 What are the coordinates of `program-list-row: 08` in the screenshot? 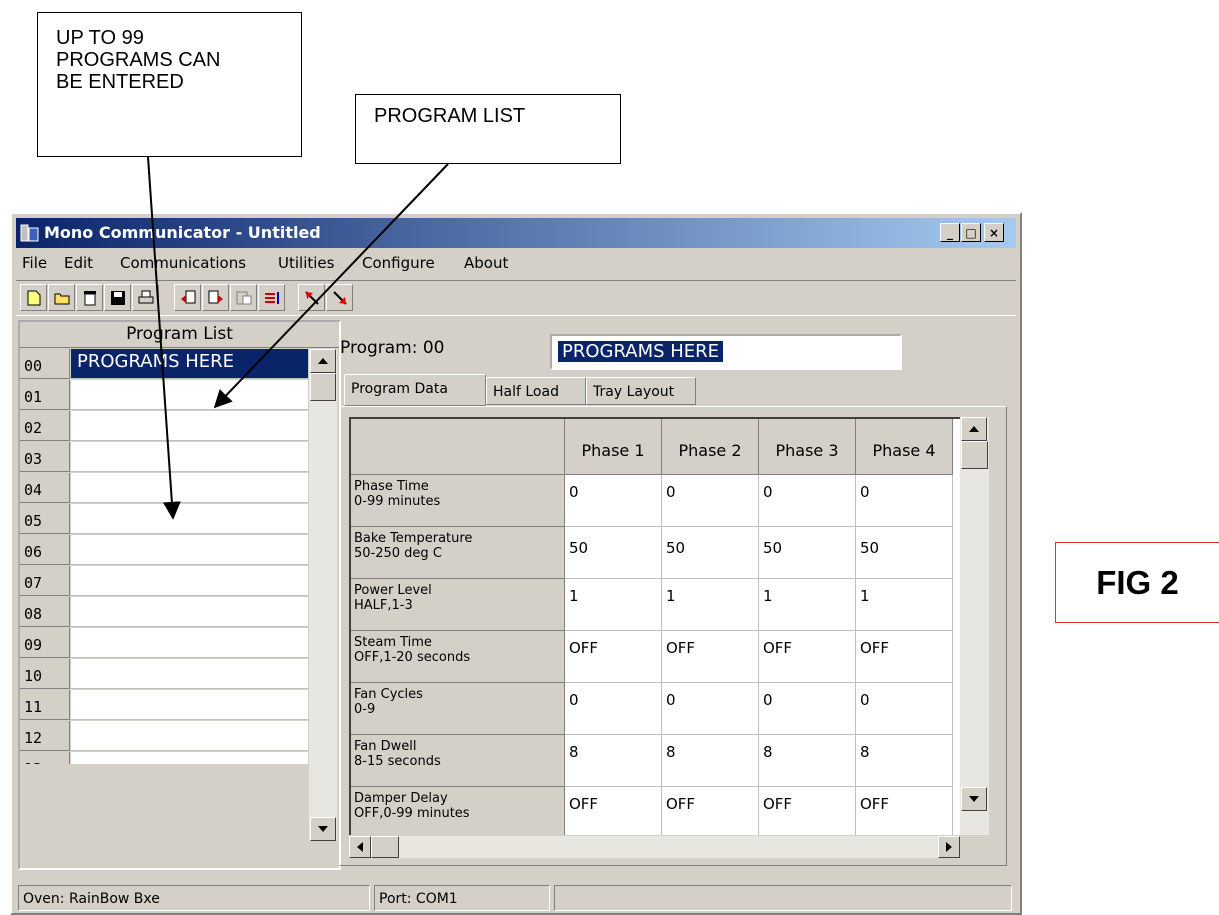 It's located at (164, 612).